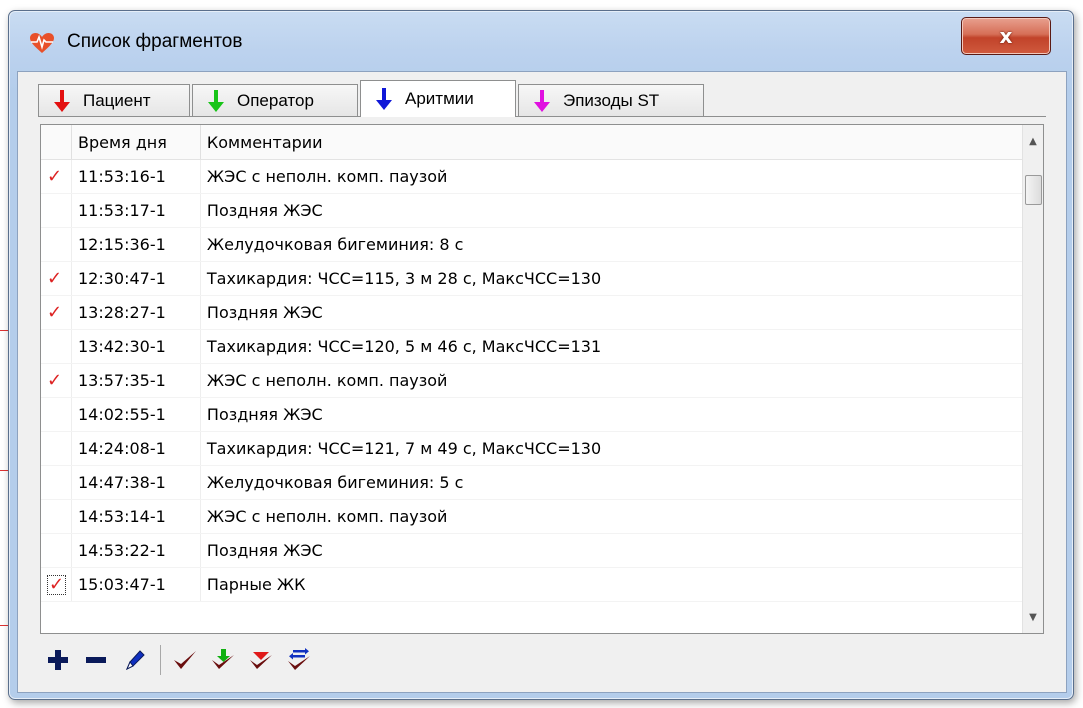 The height and width of the screenshot is (708, 1083). Describe the element at coordinates (136, 312) in the screenshot. I see `row-time: 13:28:27-1` at that location.